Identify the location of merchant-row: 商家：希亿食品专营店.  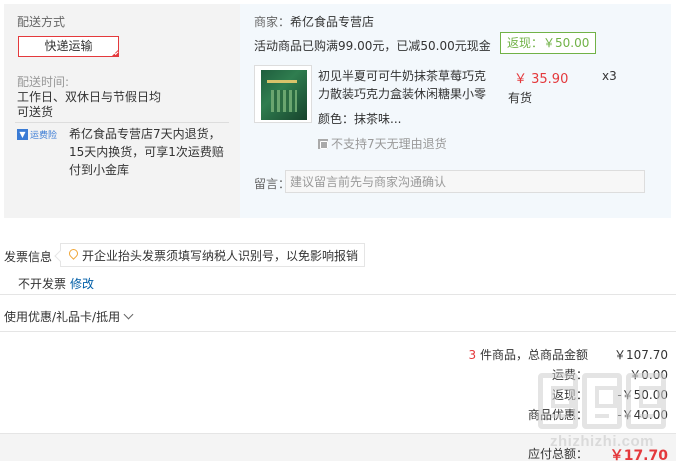
(314, 21).